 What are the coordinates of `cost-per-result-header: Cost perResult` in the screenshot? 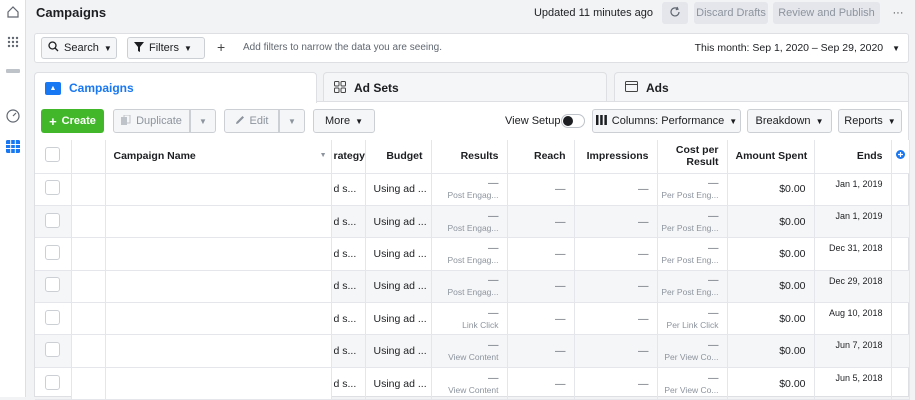 It's located at (692, 156).